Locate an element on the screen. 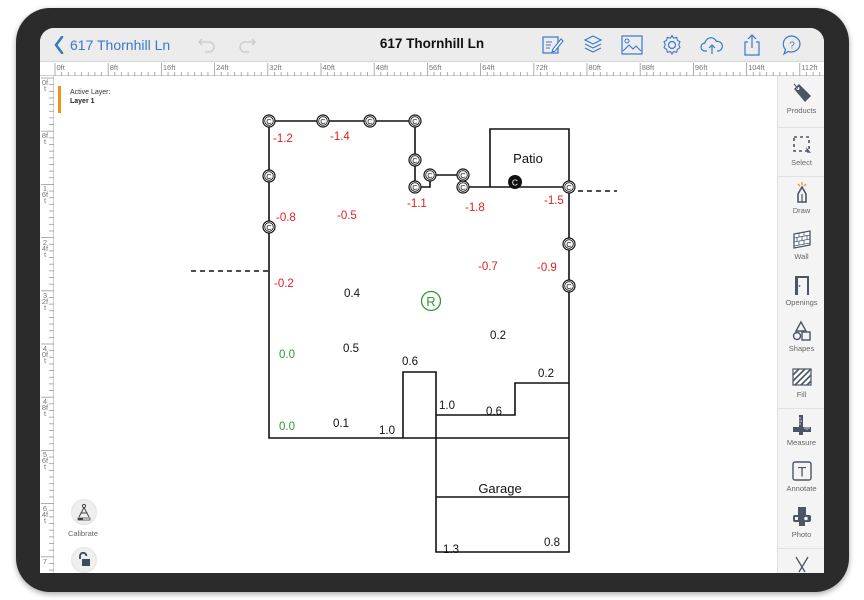 The width and height of the screenshot is (864, 600). ruler-label: 80ft is located at coordinates (595, 67).